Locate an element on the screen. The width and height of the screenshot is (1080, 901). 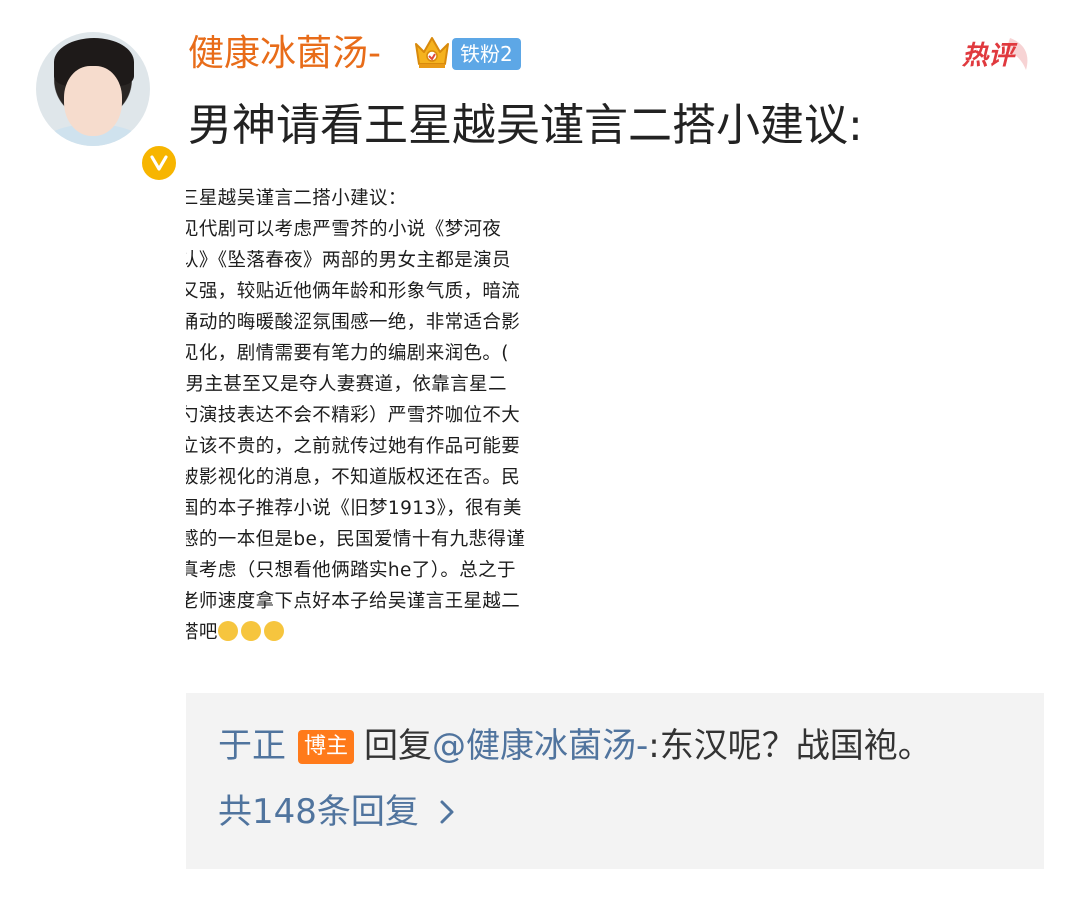
reply-author: 于正 is located at coordinates (252, 746).